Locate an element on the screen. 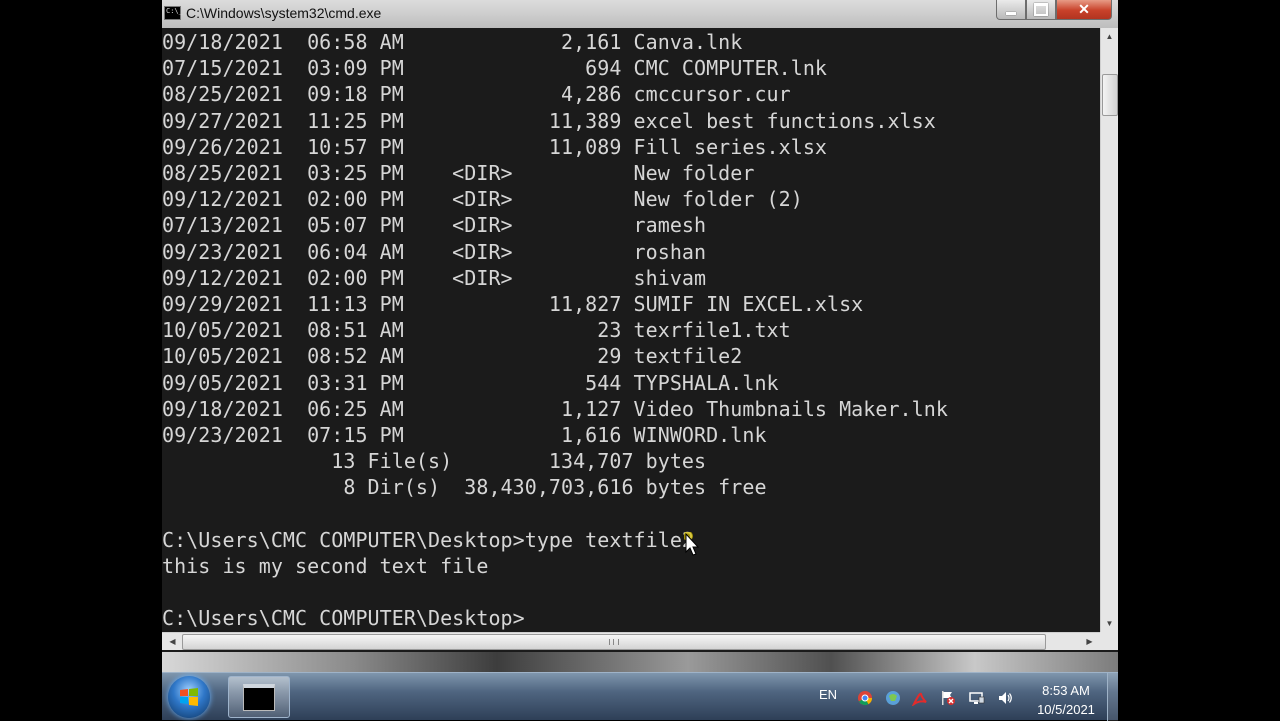  window-title: C:\Windows\system32\cmd.exe is located at coordinates (284, 13).